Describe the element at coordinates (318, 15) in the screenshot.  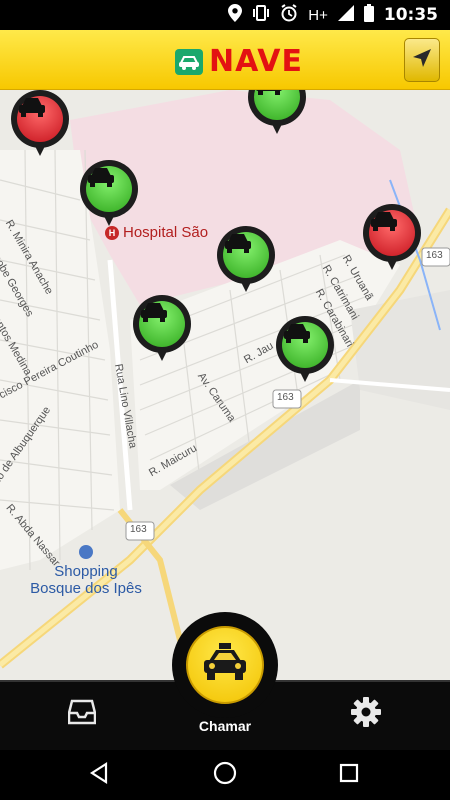
I see `network-type: H+` at that location.